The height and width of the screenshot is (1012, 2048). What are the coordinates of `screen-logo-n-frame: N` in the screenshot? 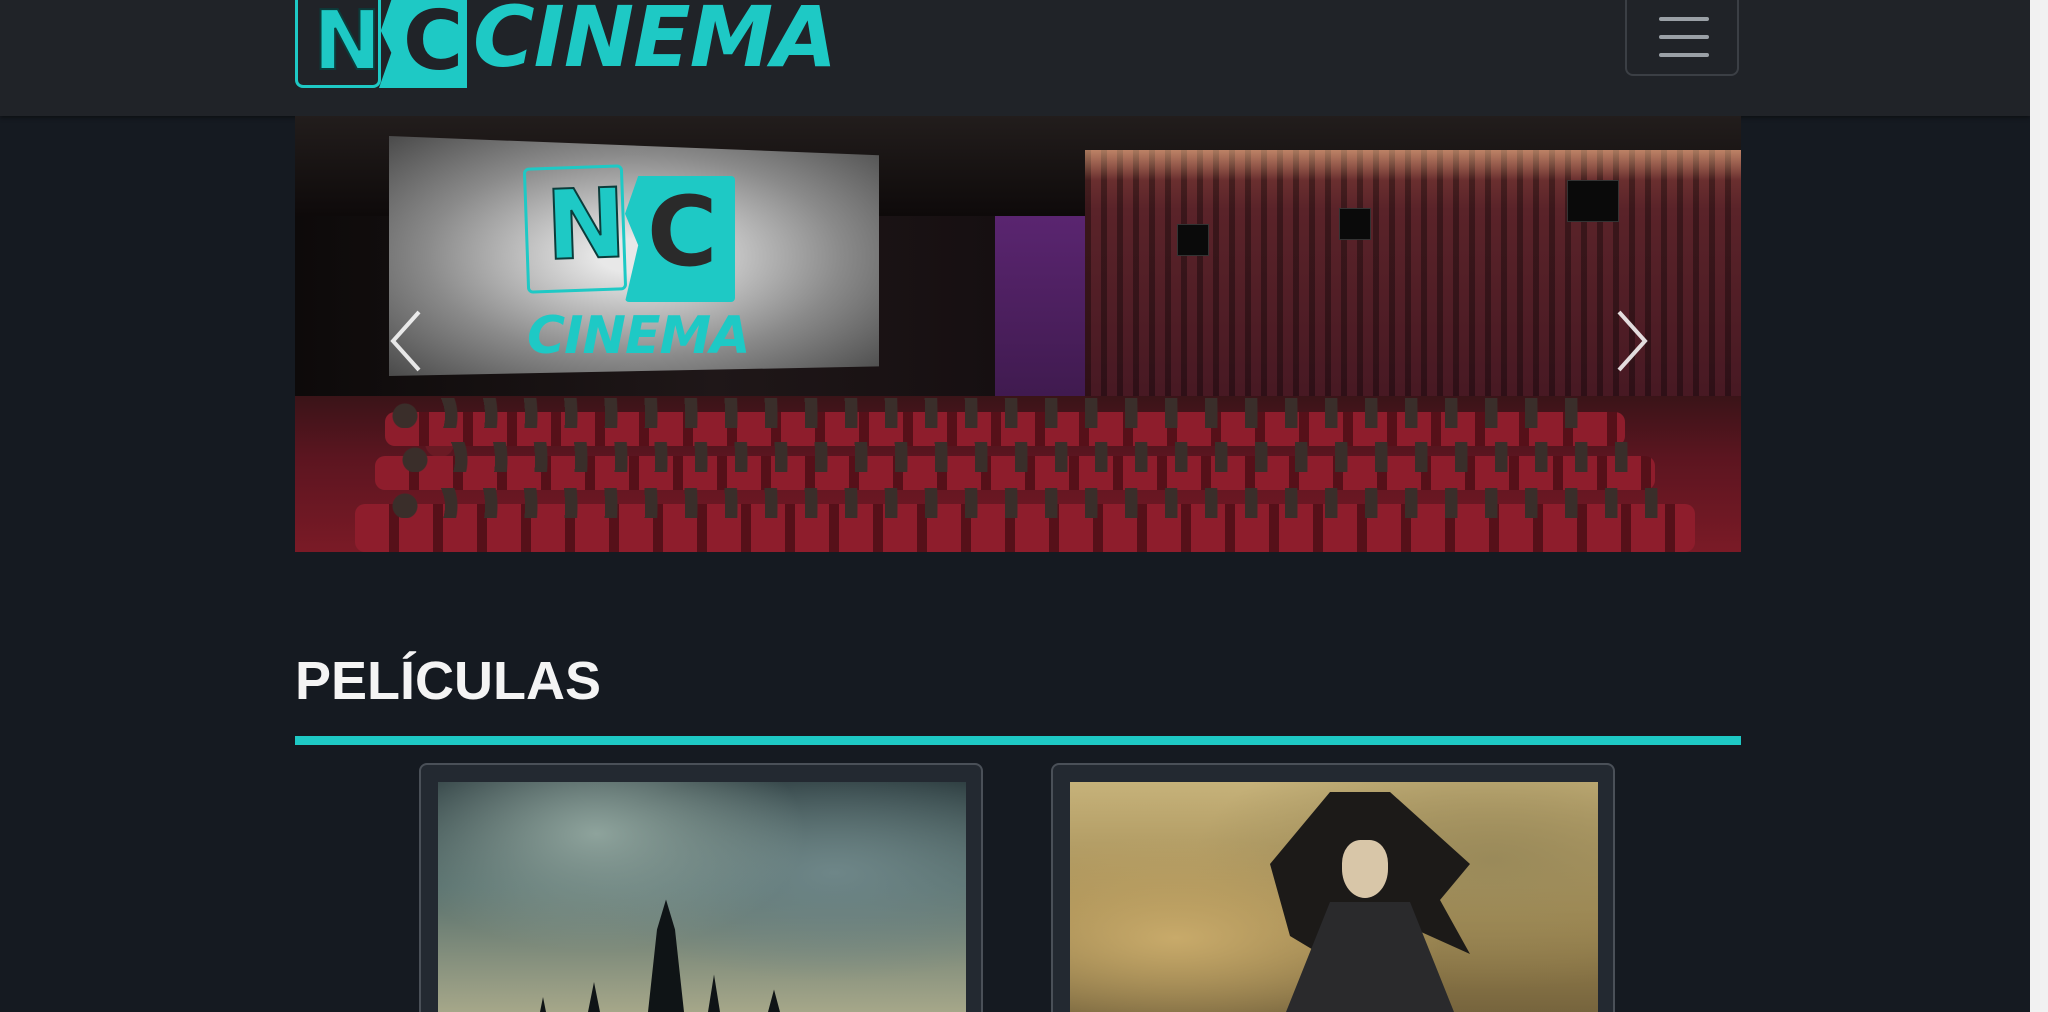 It's located at (575, 229).